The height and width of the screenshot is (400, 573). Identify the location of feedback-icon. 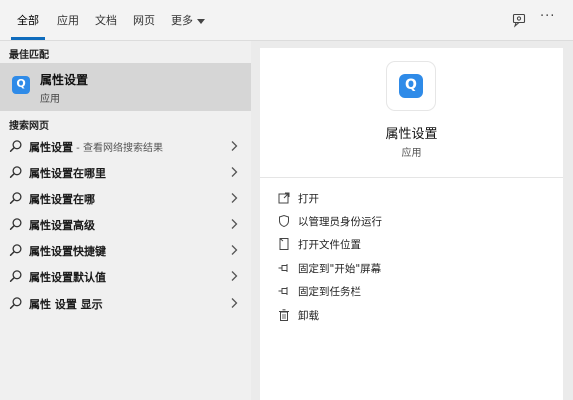
(519, 20).